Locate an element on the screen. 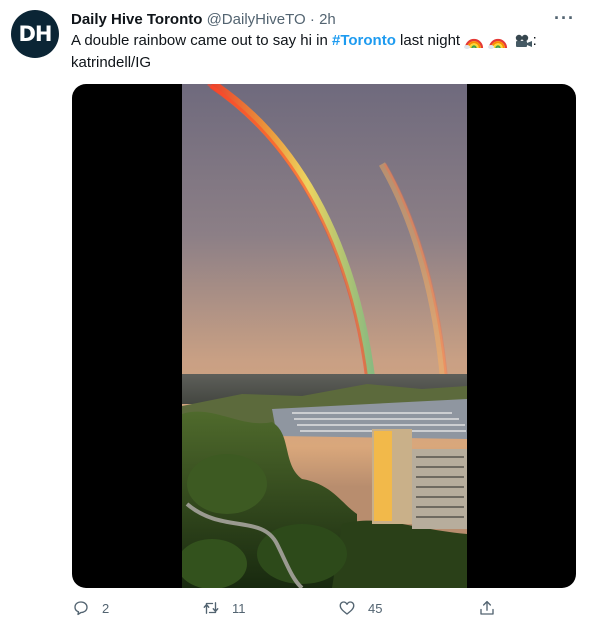  share-icon is located at coordinates (487, 607).